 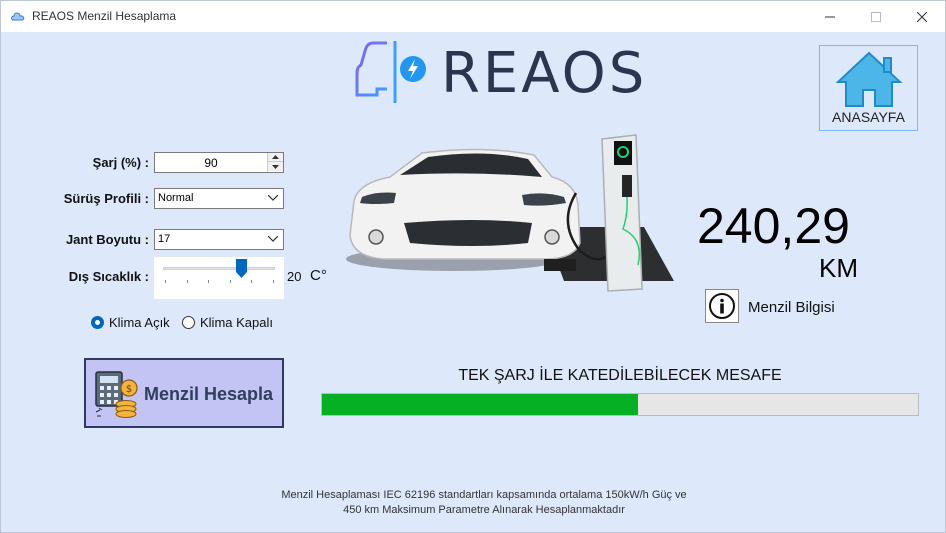 I want to click on climate-off-radio: Klima Kapalı, so click(x=227, y=322).